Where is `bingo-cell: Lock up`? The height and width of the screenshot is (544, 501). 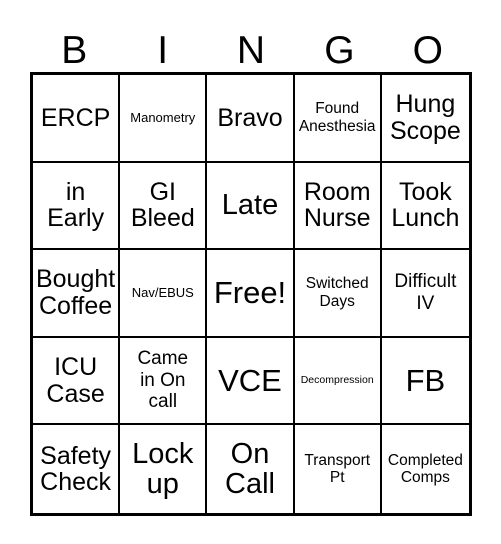 bingo-cell: Lock up is located at coordinates (164, 469).